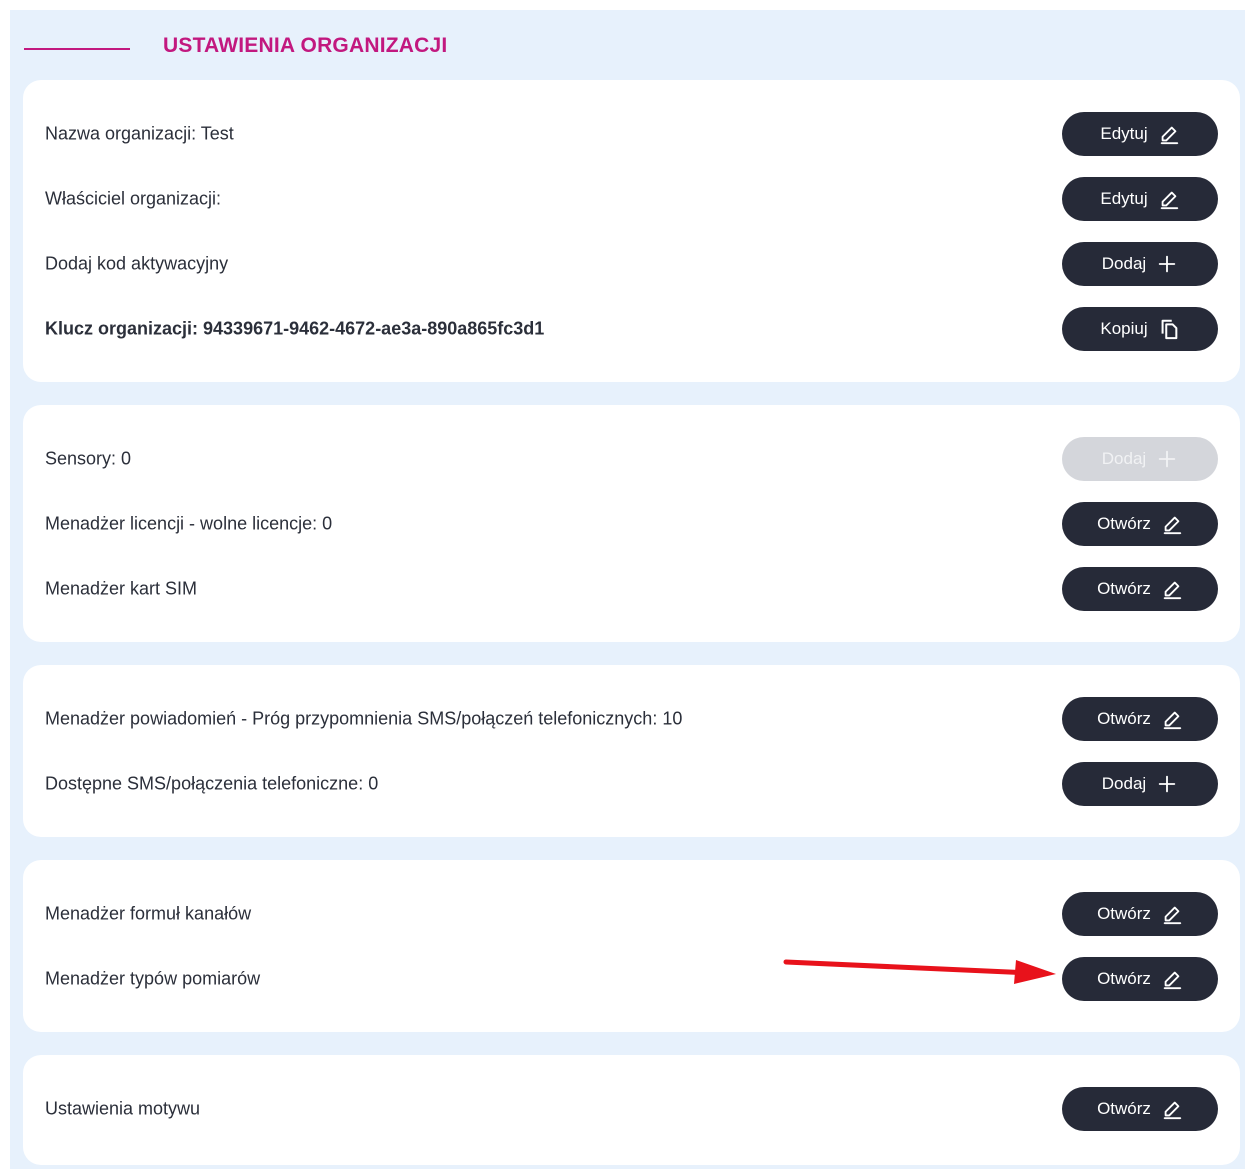  I want to click on settings-card: Ustawienia motywu Otwórz, so click(631, 1110).